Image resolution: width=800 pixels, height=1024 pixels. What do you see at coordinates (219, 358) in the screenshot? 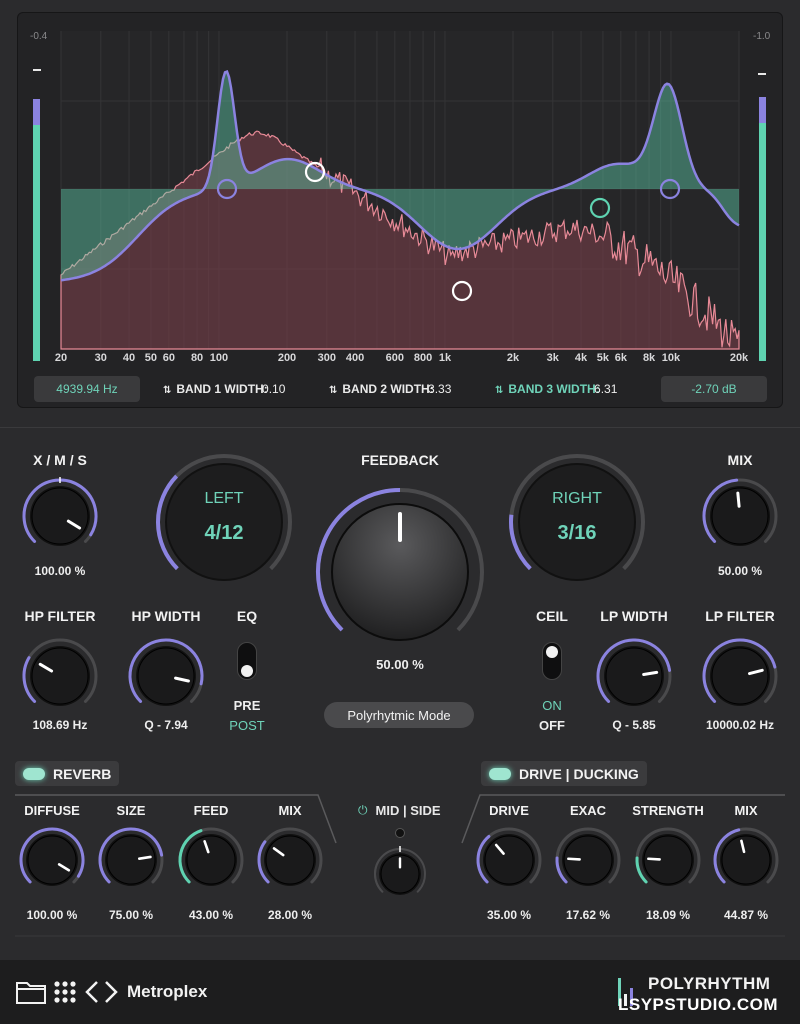
I see `freq-tick-label: 100` at bounding box center [219, 358].